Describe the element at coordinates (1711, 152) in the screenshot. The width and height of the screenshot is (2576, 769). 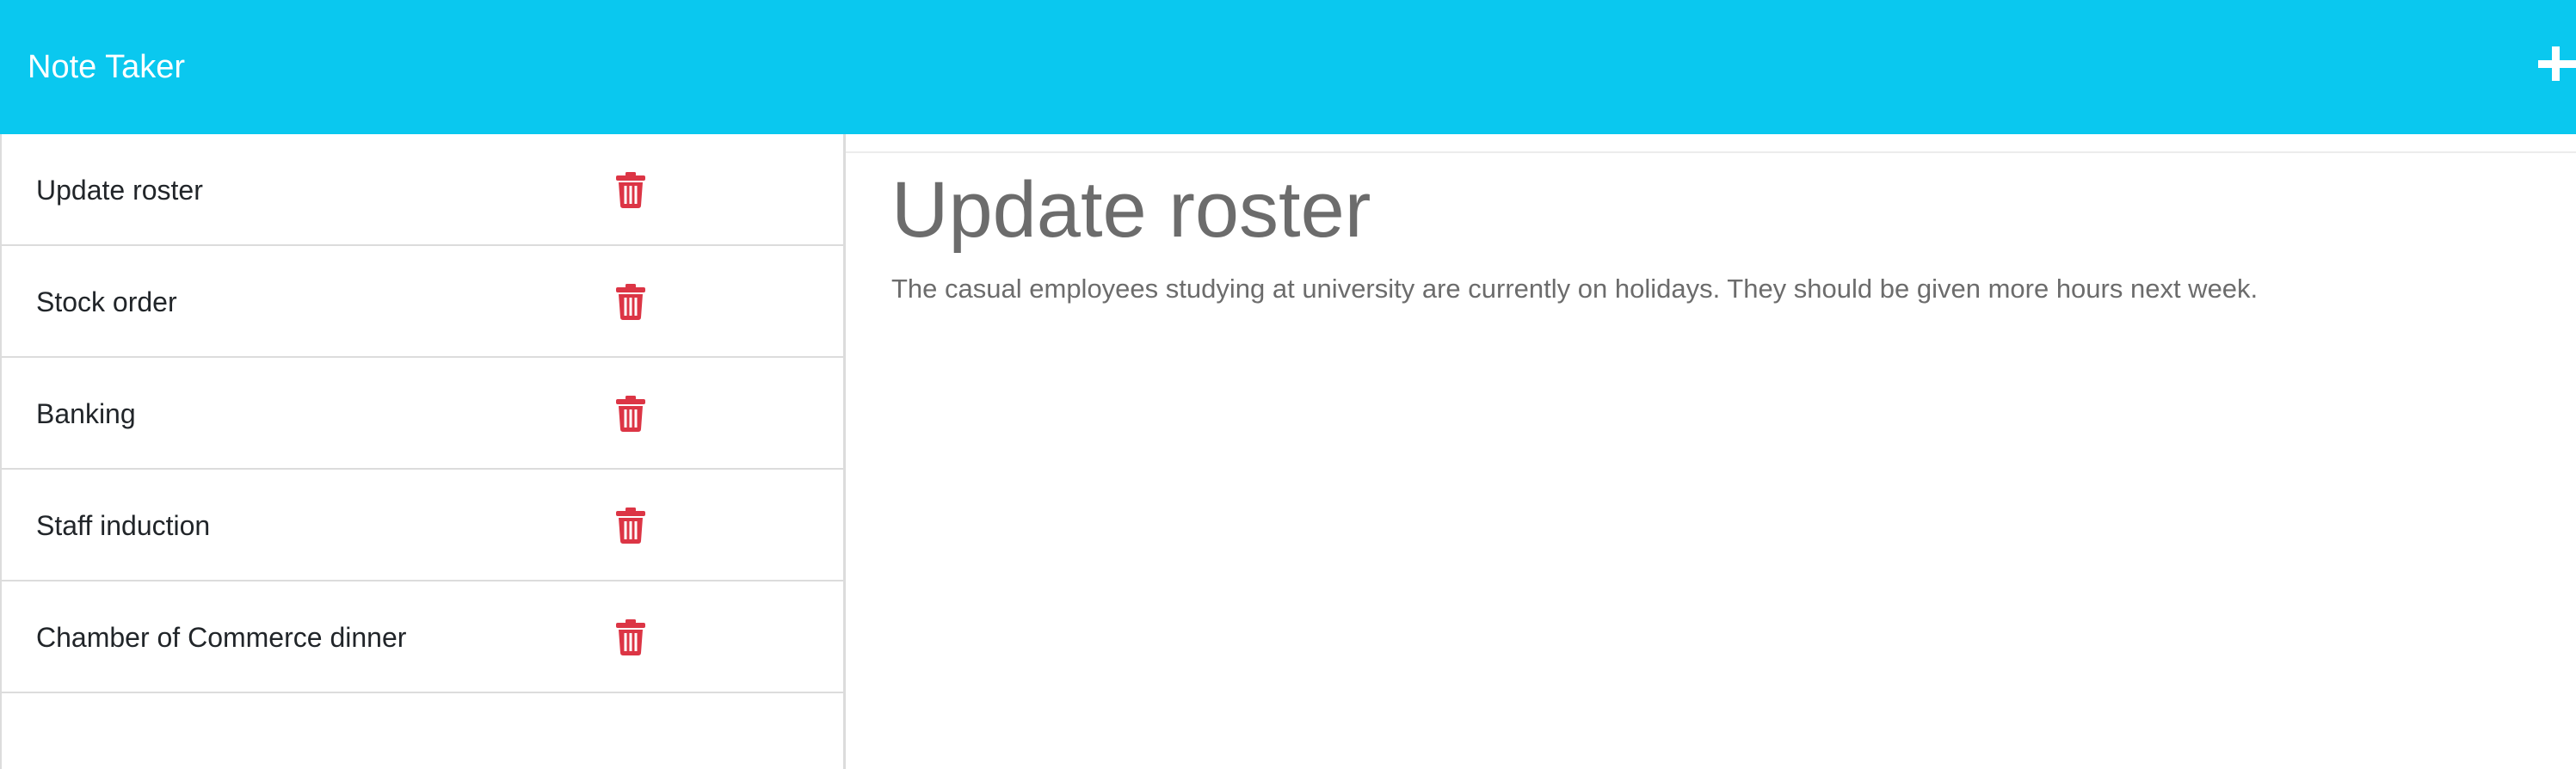
I see `divider` at that location.